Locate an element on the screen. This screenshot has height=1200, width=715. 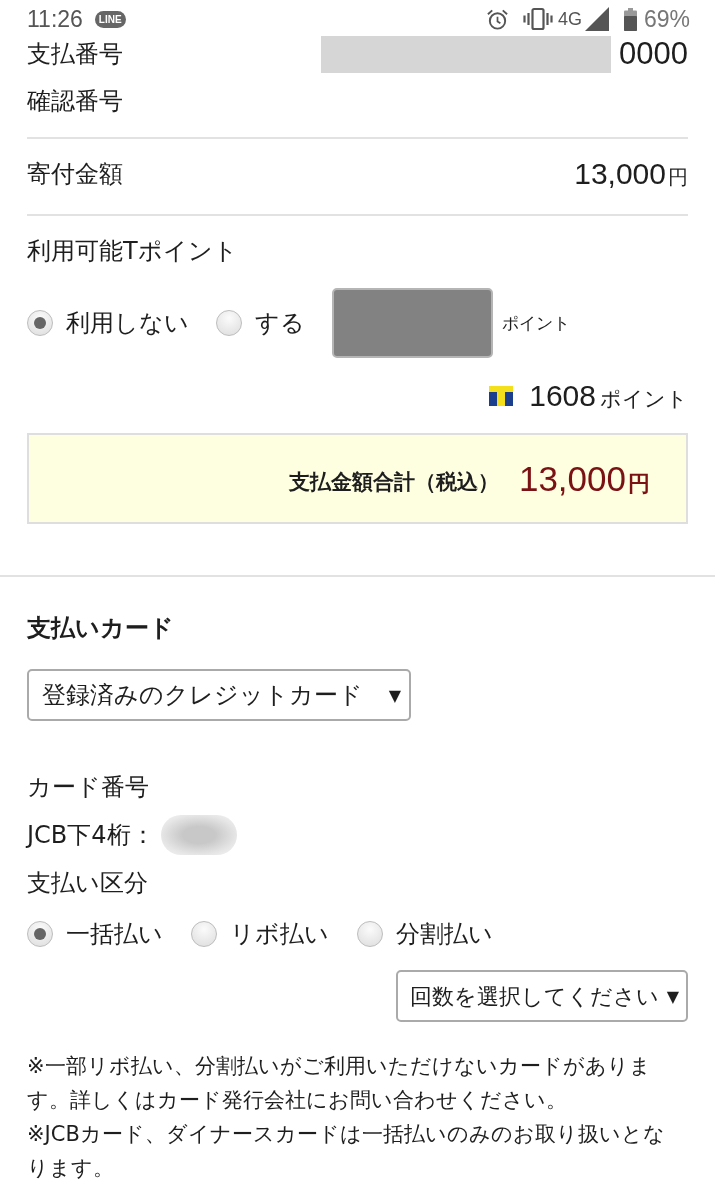
field-label: カード番号 is located at coordinates (88, 787).